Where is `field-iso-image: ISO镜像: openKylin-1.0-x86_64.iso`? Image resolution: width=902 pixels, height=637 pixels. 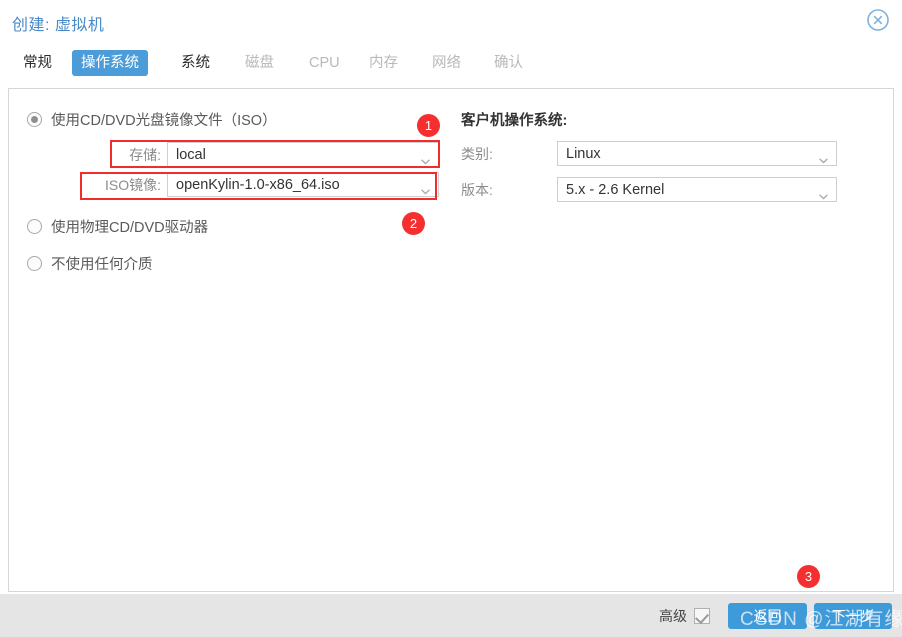
field-iso-image: ISO镜像: openKylin-1.0-x86_64.iso is located at coordinates (264, 184).